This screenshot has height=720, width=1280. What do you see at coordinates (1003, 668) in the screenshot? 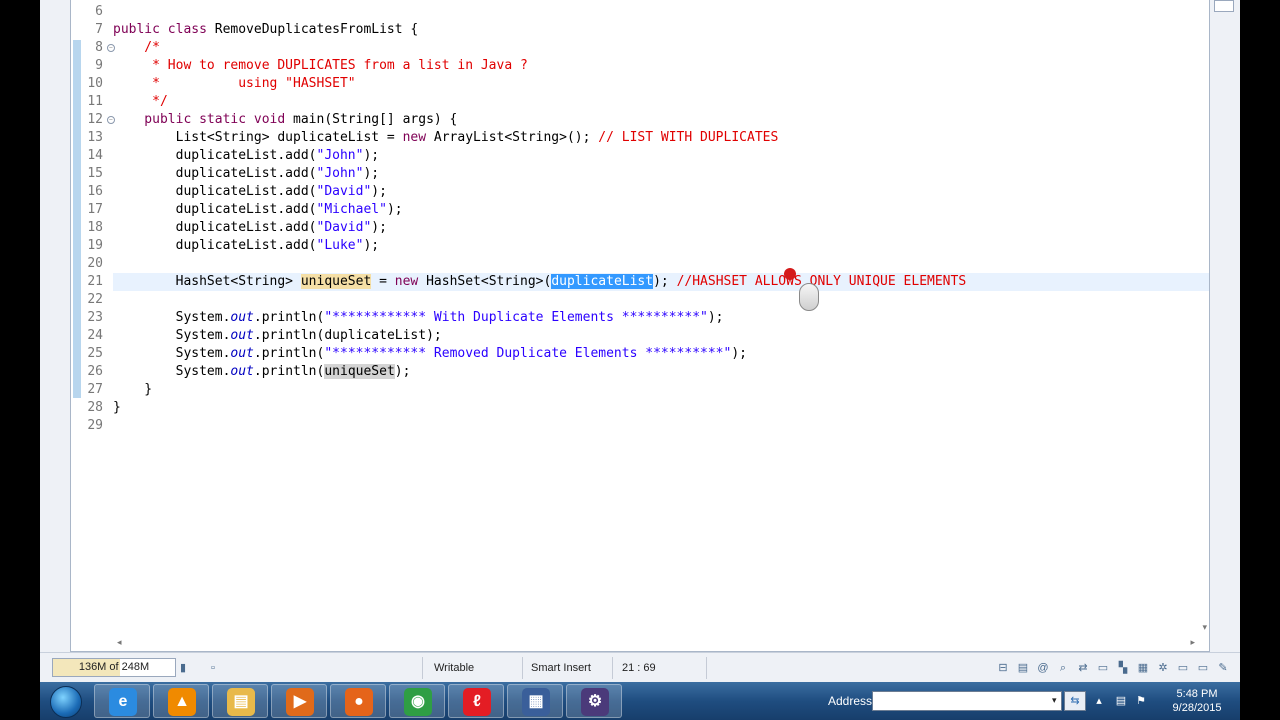
I see `link-icon: ⊟` at bounding box center [1003, 668].